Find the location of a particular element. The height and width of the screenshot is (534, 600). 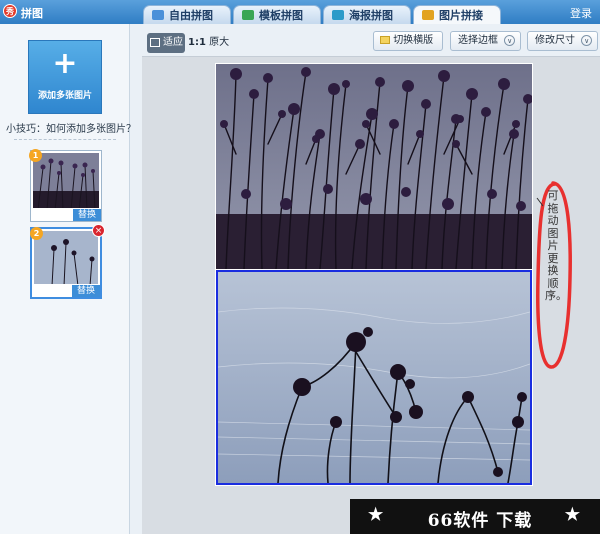

login-link: 登录 is located at coordinates (581, 13).